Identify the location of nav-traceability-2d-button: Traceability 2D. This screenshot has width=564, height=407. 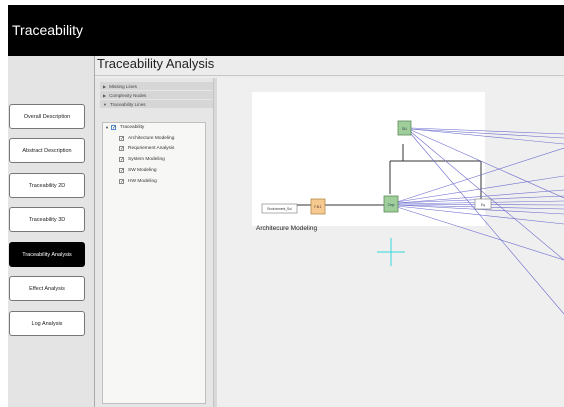
(47, 185).